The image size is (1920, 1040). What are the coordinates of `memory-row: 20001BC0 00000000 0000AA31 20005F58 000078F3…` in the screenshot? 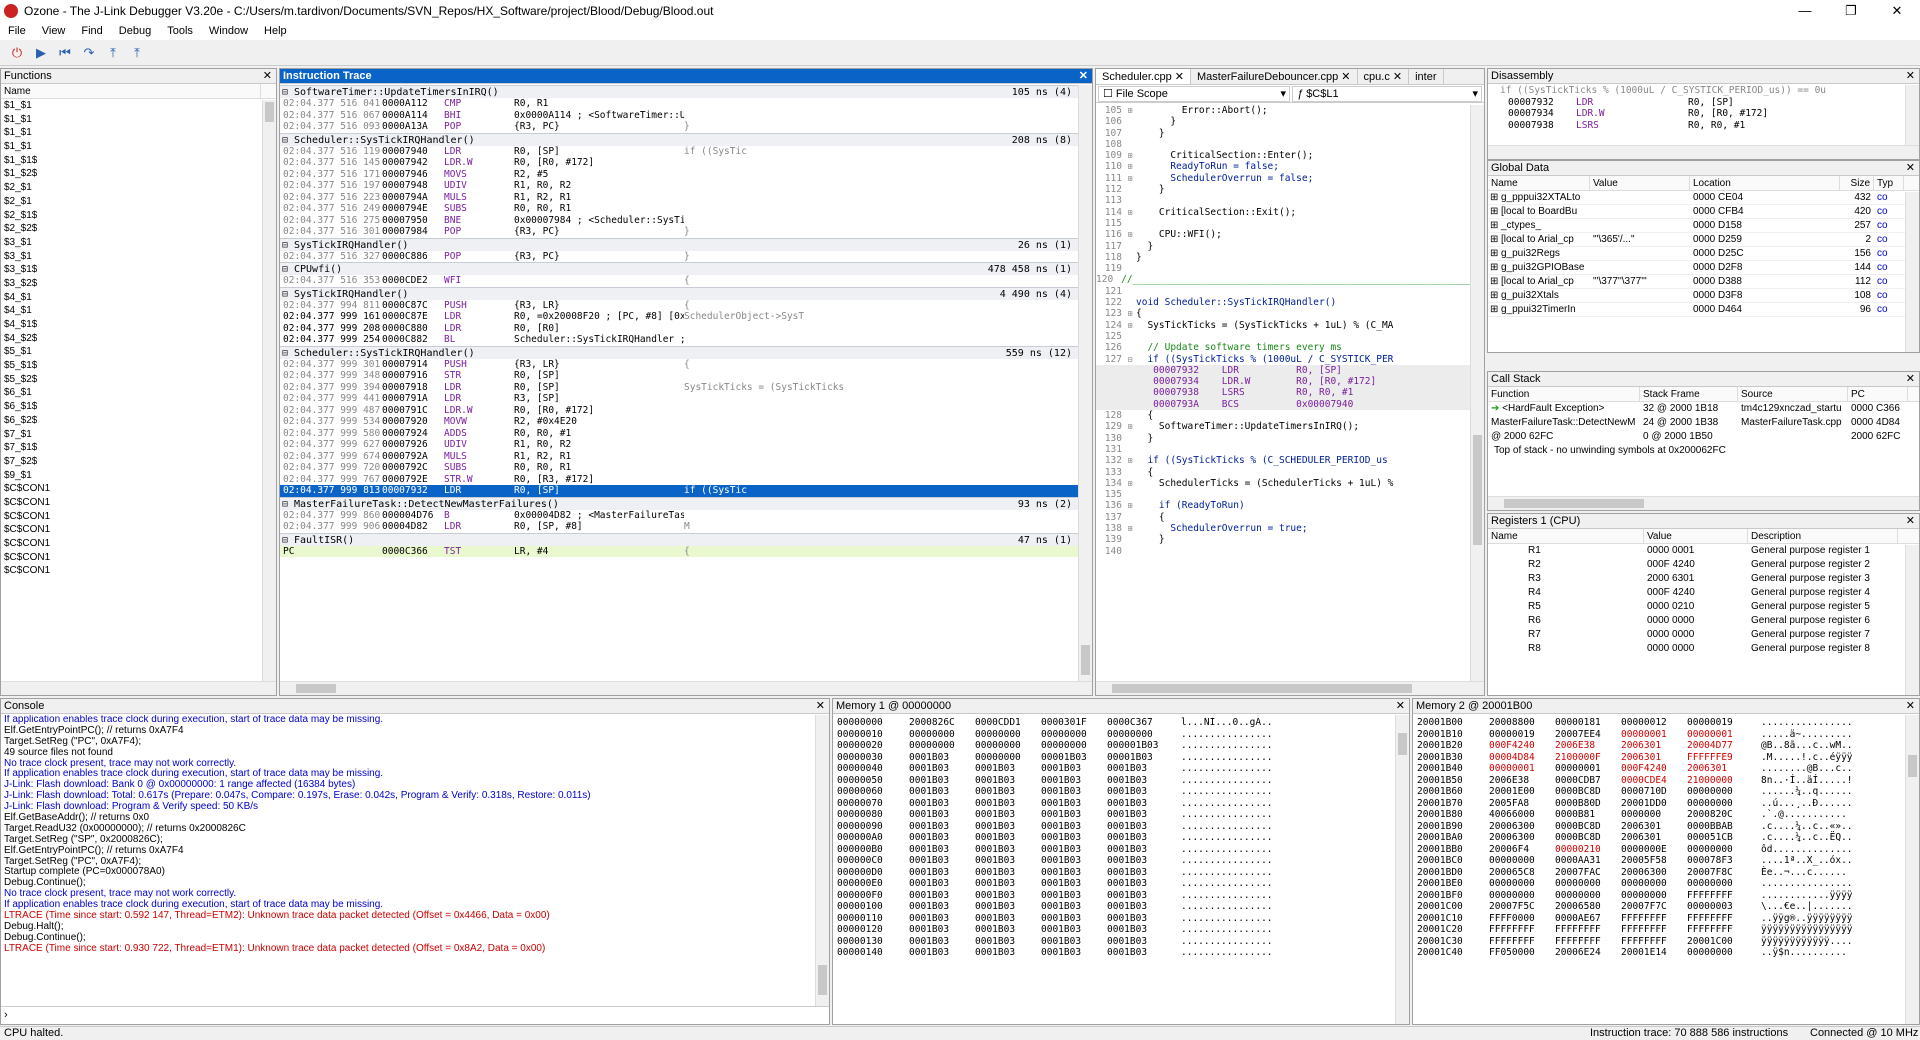 It's located at (1659, 861).